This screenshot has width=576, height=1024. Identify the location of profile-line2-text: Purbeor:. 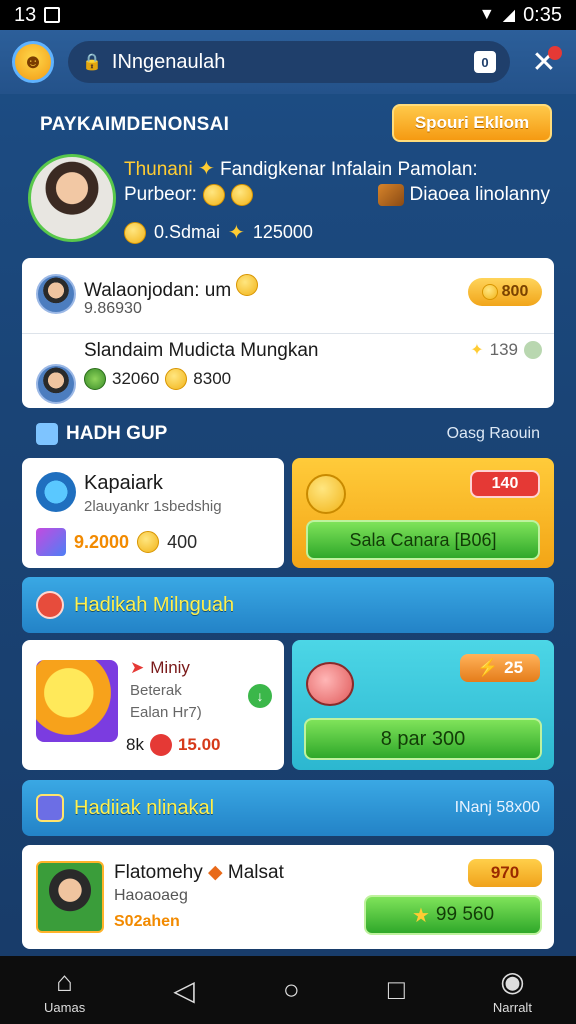
(160, 194).